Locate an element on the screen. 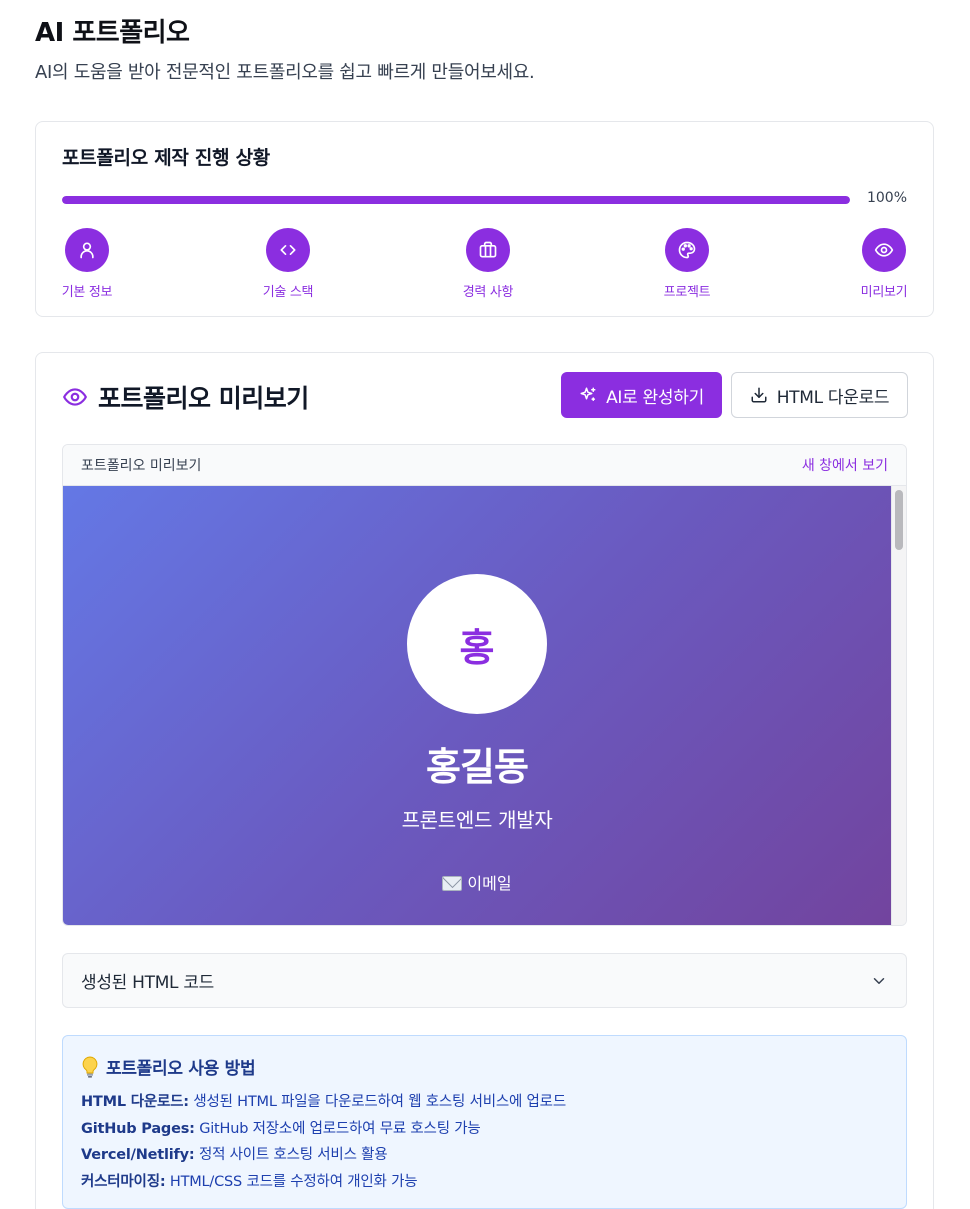 This screenshot has height=1209, width=970. preview-frame-bar: 포트폴리오 미리보기 새 창에서 보기 is located at coordinates (484, 465).